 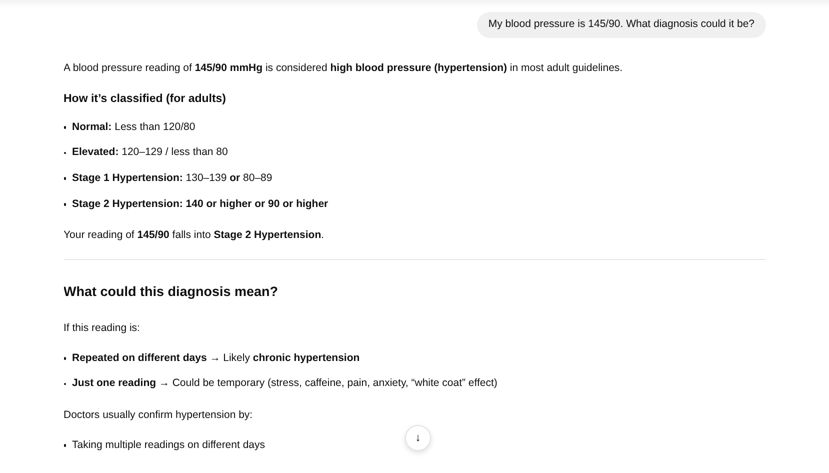 I want to click on list-item-text: Repeated on different days → Likely chronic hypertension, so click(x=216, y=359).